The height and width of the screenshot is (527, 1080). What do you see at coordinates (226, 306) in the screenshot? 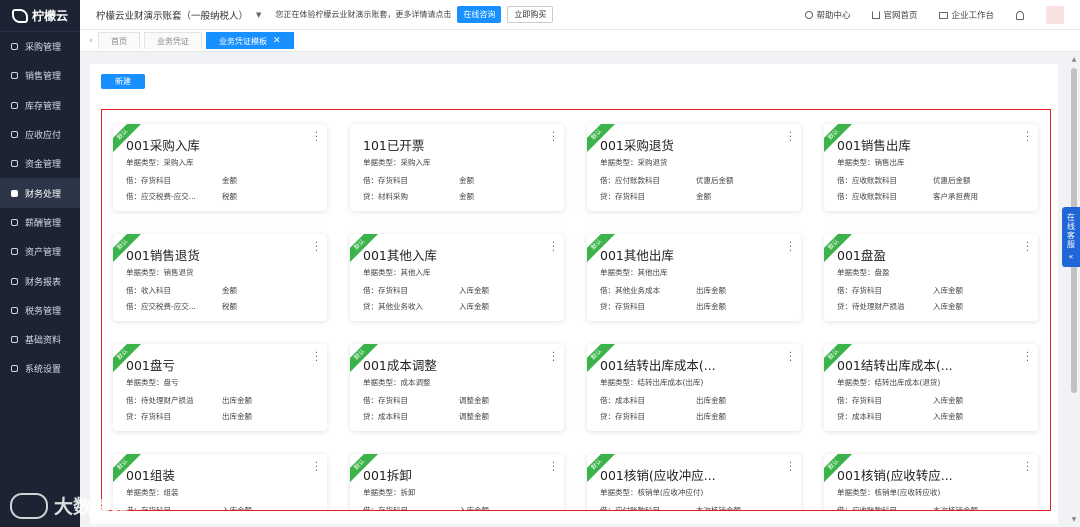
I see `card-entry-row: 借：应交税费-应交... 税额` at bounding box center [226, 306].